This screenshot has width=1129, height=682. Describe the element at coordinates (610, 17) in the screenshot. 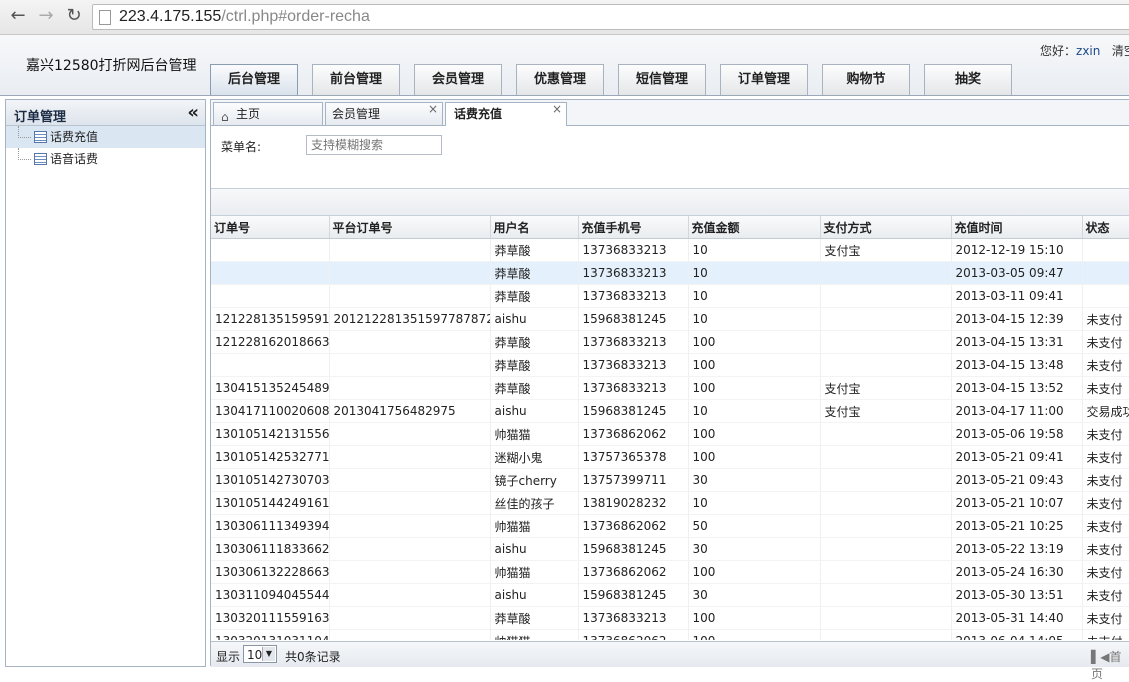

I see `address-bar: 223.4.175.155/ctrl.php#order-recha` at that location.